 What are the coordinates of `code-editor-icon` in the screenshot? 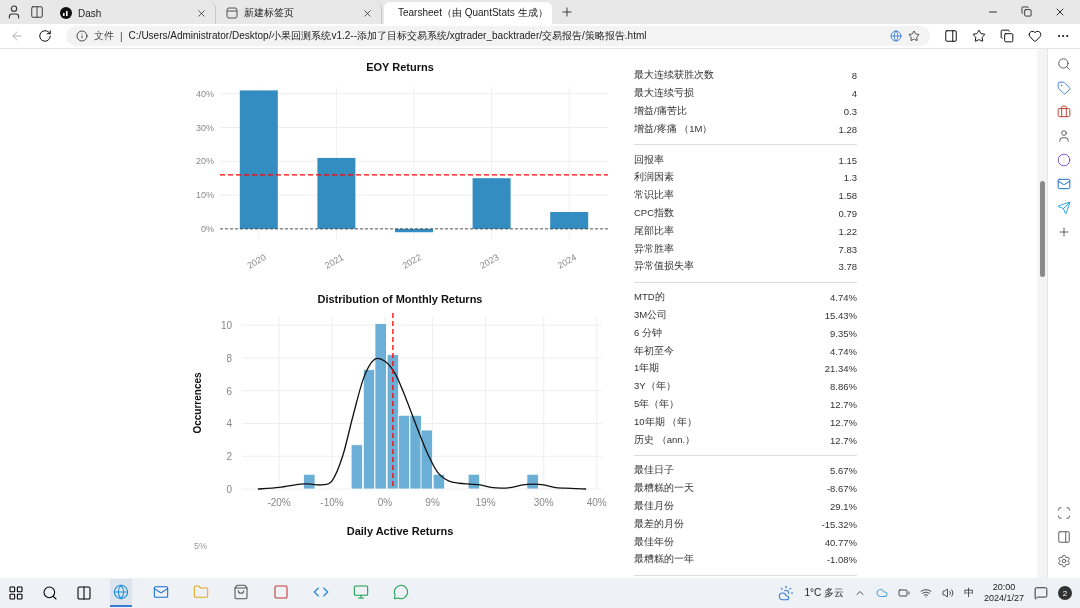 It's located at (321, 592).